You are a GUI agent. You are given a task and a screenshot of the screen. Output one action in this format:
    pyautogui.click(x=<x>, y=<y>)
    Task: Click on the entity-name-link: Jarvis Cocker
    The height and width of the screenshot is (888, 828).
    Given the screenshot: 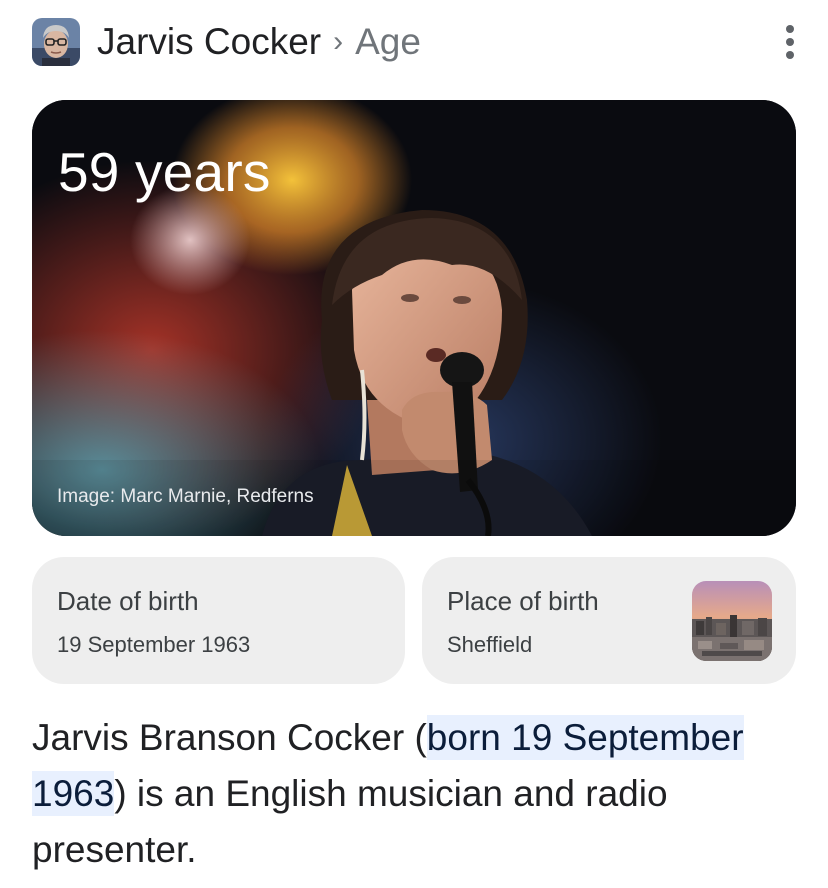 What is the action you would take?
    pyautogui.click(x=209, y=42)
    